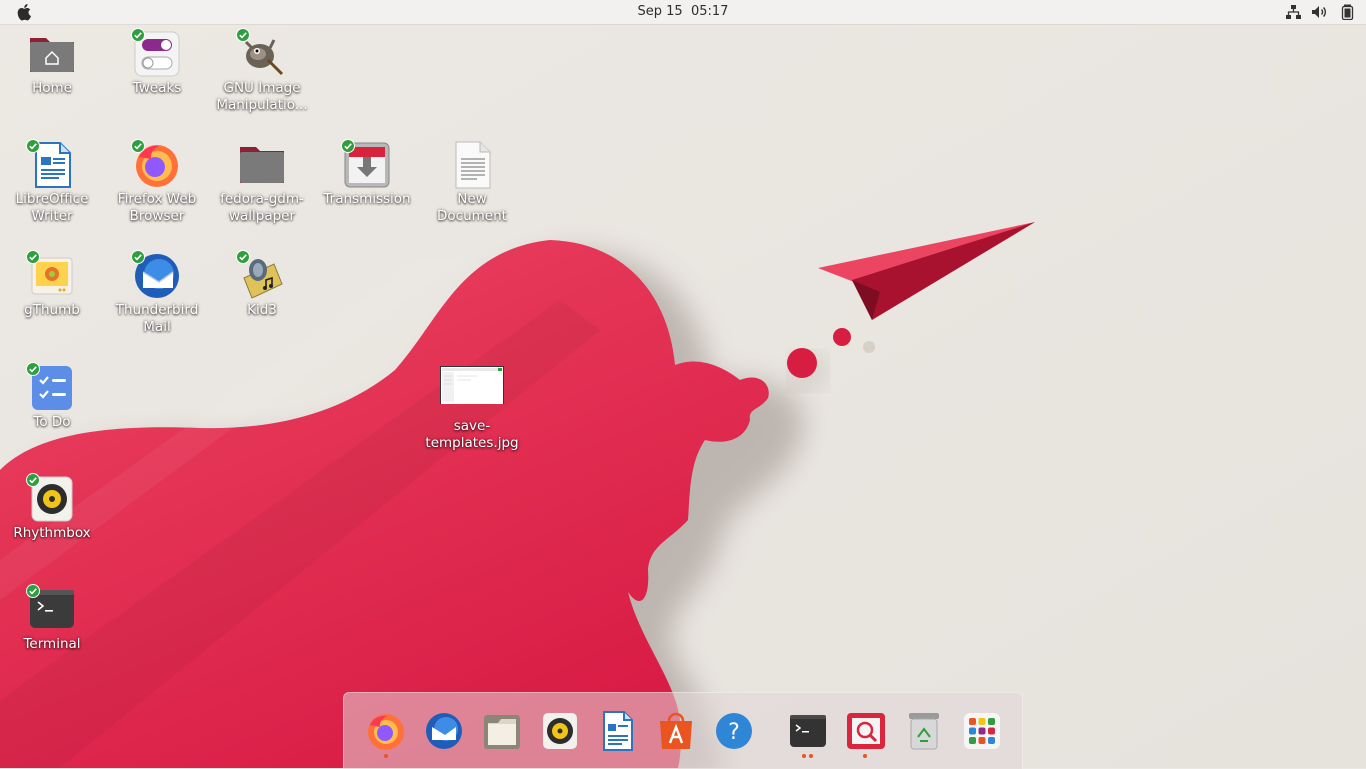 The width and height of the screenshot is (1366, 769). What do you see at coordinates (367, 174) in the screenshot?
I see `desktop-icon-transmission: Transmission` at bounding box center [367, 174].